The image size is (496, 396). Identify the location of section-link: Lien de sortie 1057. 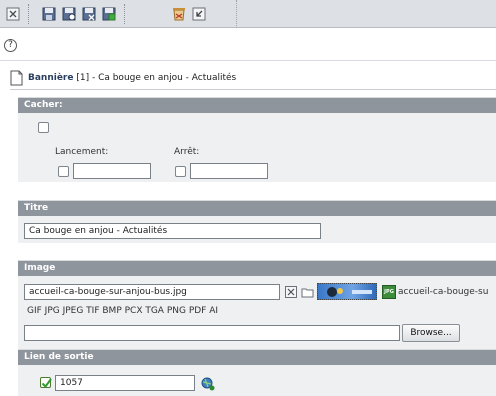
(257, 372).